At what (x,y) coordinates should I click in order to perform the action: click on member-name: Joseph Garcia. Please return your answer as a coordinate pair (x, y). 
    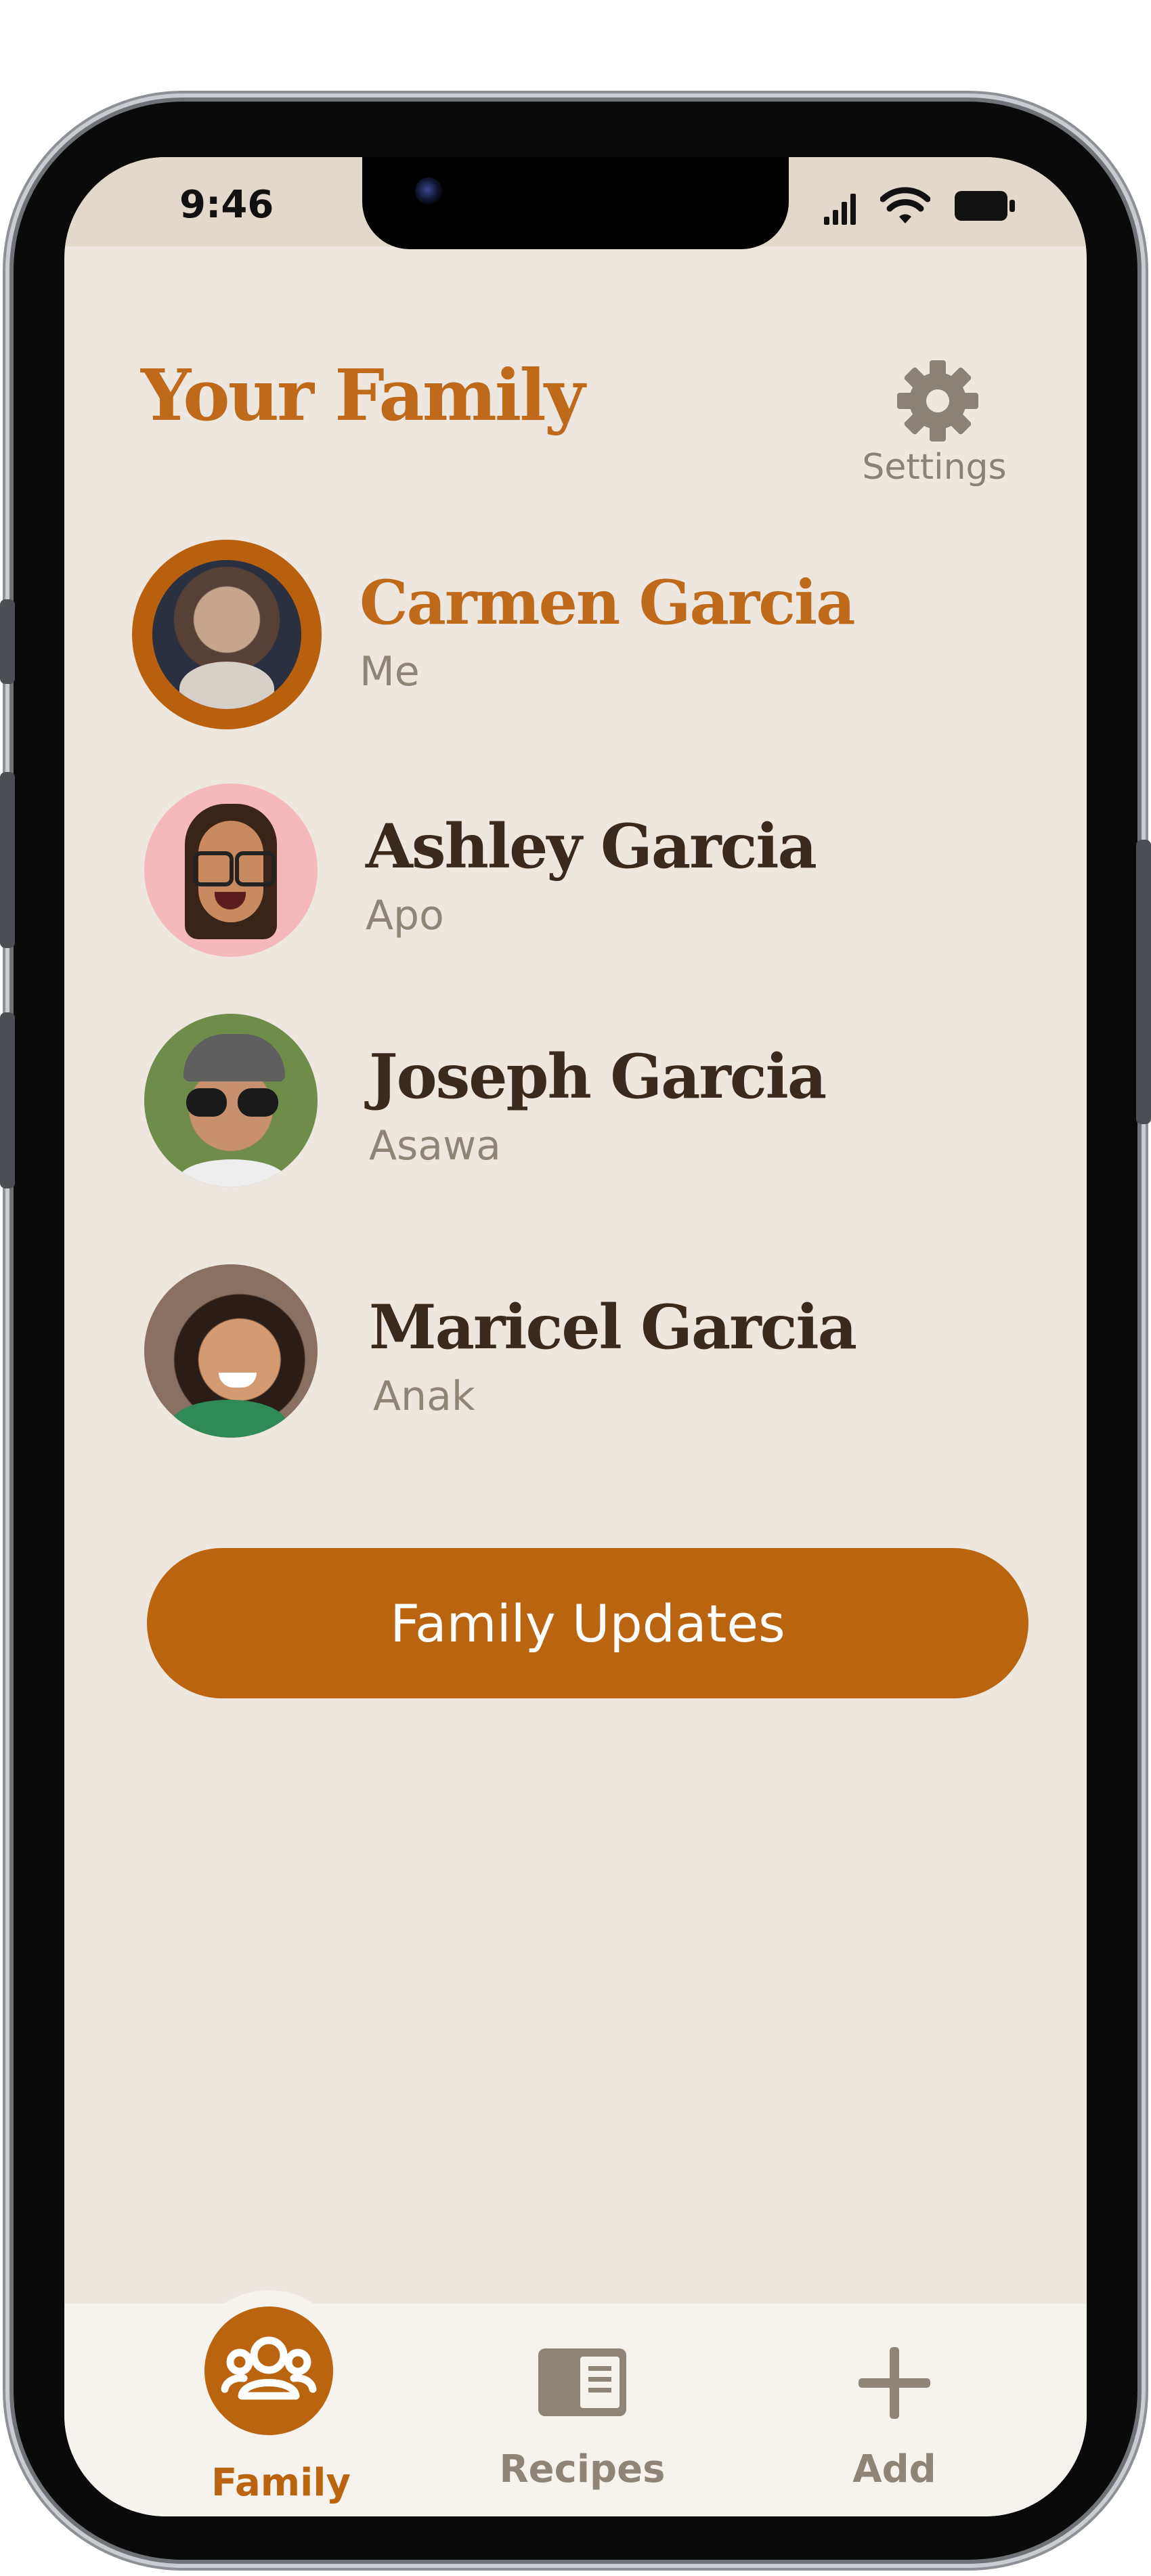
    Looking at the image, I should click on (598, 1077).